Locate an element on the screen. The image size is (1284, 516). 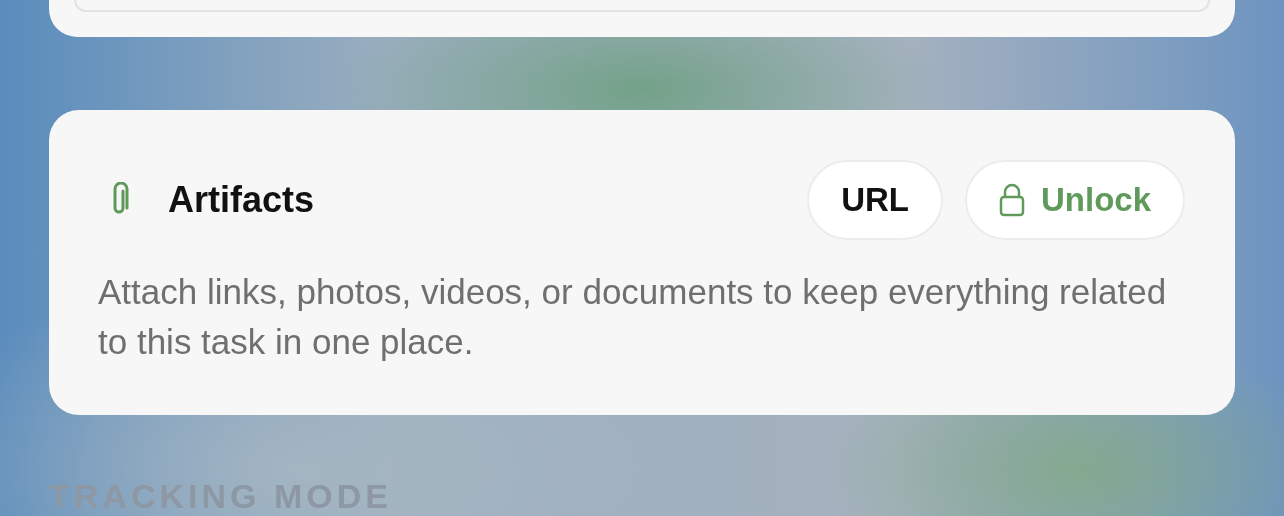
url-button: URL is located at coordinates (875, 200).